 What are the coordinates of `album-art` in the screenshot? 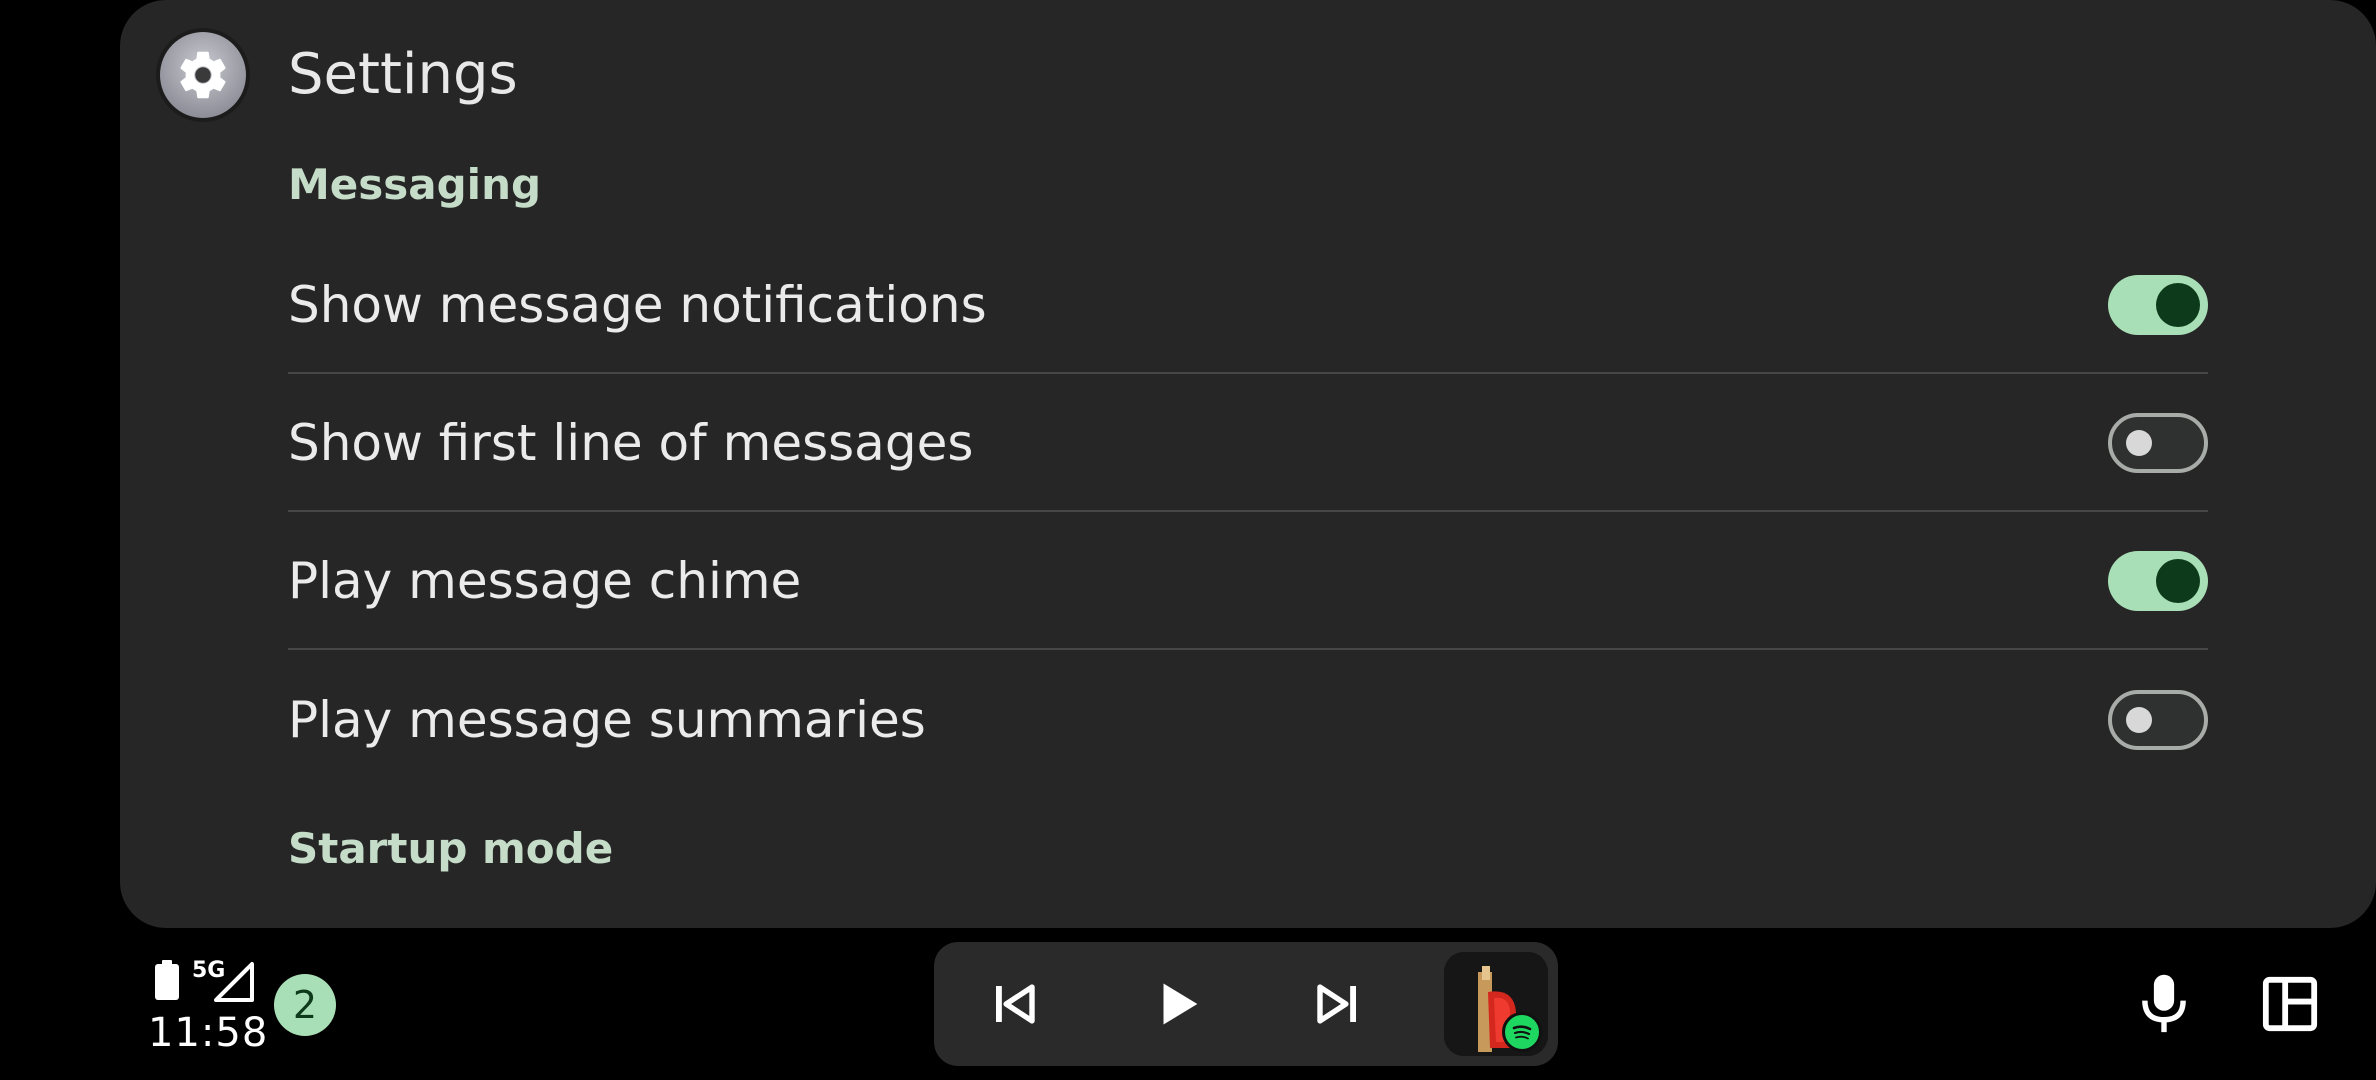 It's located at (1496, 1004).